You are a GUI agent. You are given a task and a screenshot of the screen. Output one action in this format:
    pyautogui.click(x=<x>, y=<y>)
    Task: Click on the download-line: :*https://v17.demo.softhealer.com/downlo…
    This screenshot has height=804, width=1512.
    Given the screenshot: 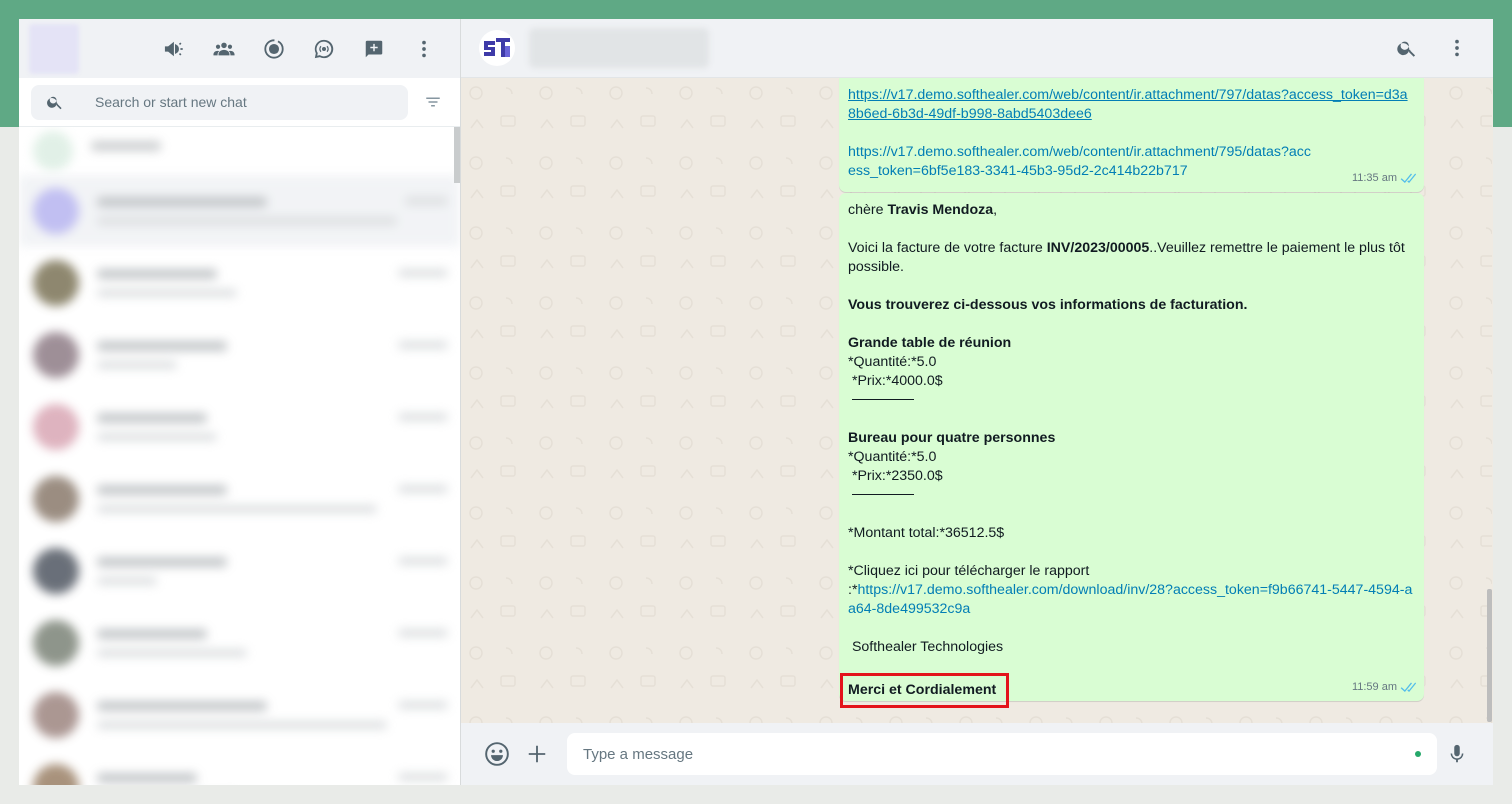 What is the action you would take?
    pyautogui.click(x=1131, y=600)
    